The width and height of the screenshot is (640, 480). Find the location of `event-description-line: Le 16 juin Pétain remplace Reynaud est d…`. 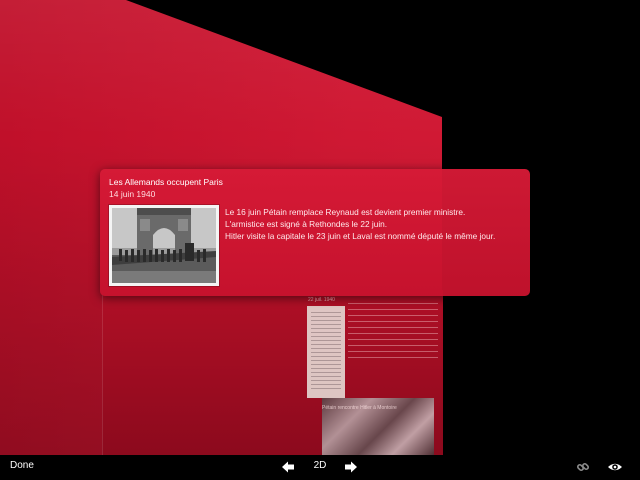

event-description-line: Le 16 juin Pétain remplace Reynaud est d… is located at coordinates (345, 212).